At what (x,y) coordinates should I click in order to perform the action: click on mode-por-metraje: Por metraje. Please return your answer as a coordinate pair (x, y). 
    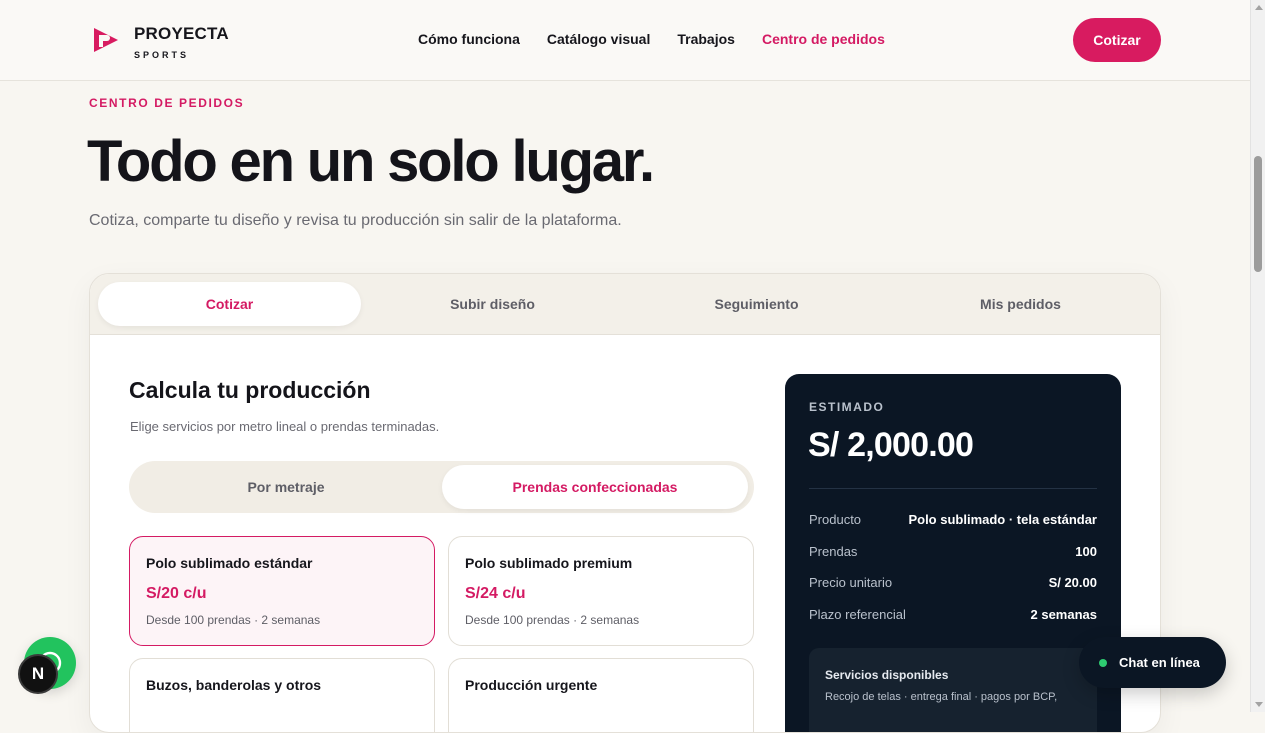
    Looking at the image, I should click on (286, 487).